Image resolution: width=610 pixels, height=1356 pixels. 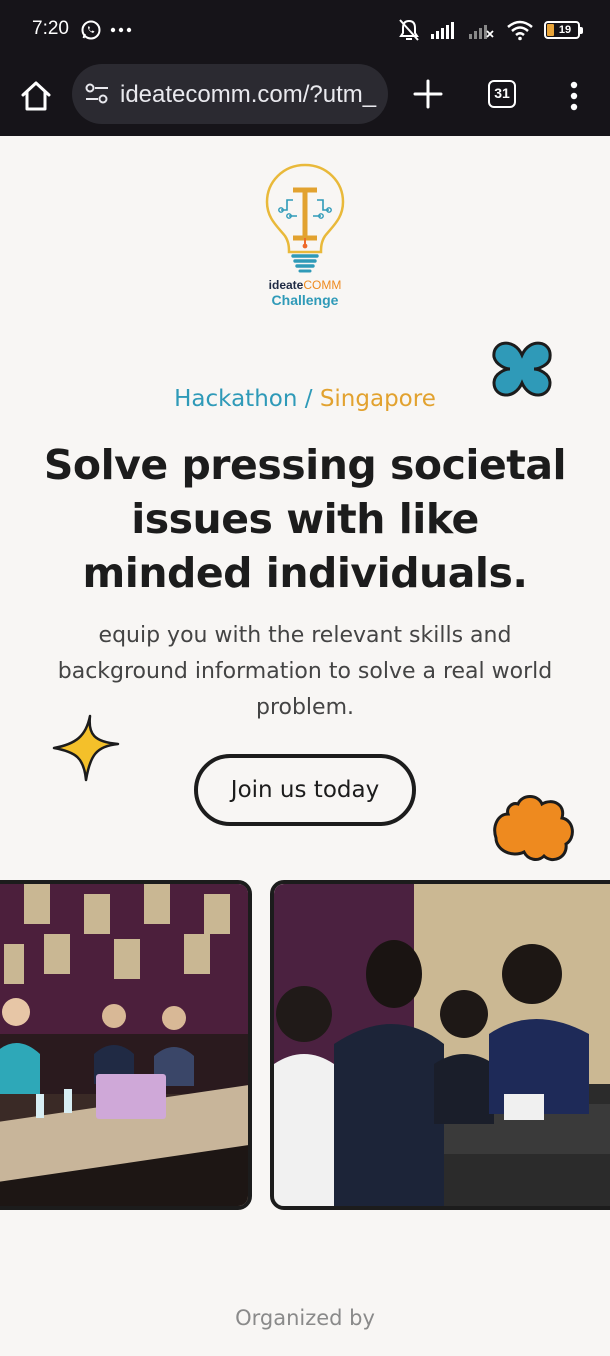 I want to click on event-photo-auditorium, so click(x=126, y=1045).